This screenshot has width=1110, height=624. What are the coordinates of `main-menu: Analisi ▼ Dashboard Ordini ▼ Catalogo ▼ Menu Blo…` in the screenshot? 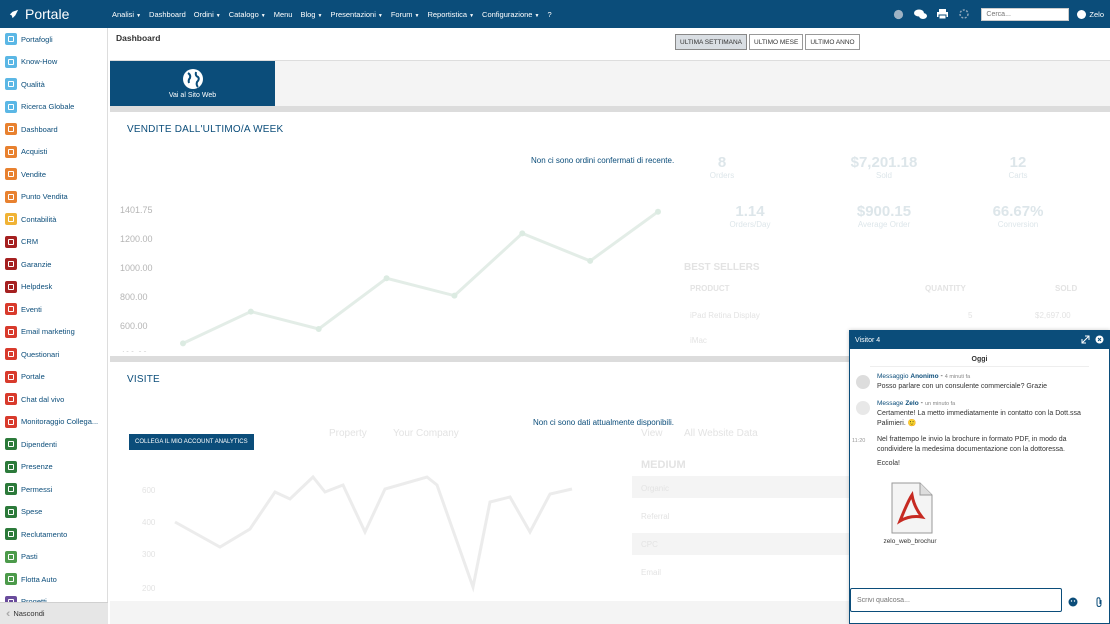 It's located at (332, 14).